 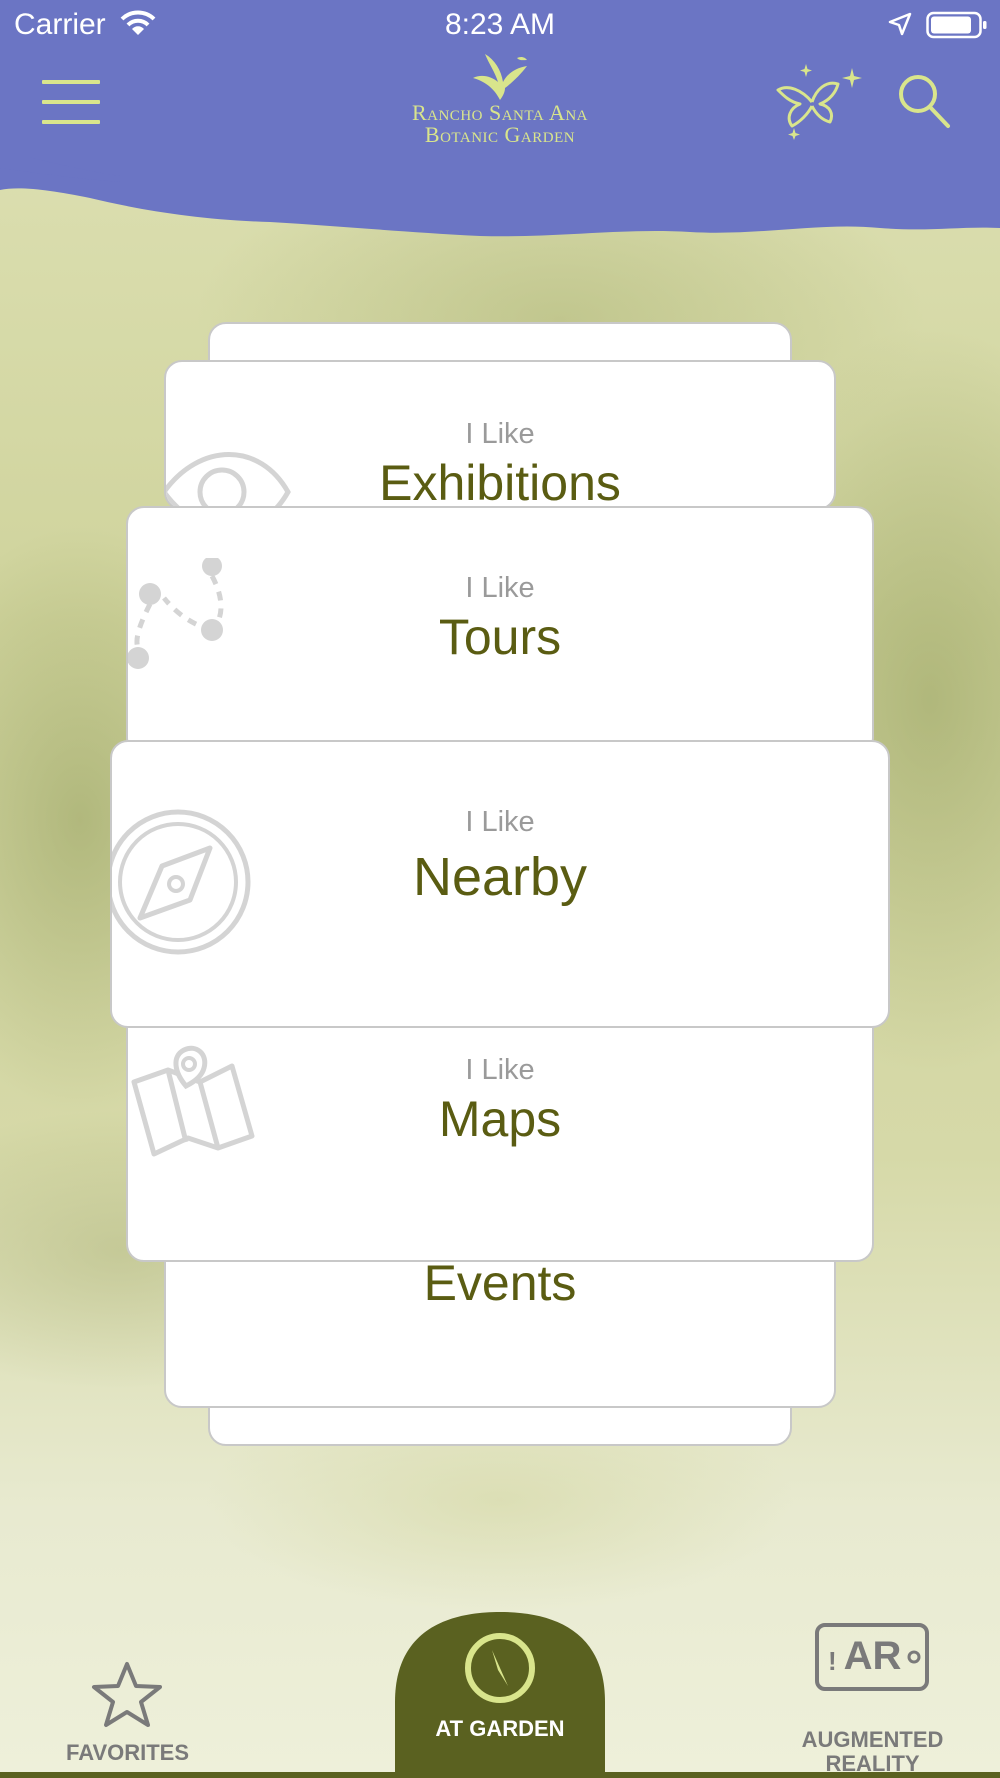 I want to click on location-arrow-icon, so click(x=900, y=24).